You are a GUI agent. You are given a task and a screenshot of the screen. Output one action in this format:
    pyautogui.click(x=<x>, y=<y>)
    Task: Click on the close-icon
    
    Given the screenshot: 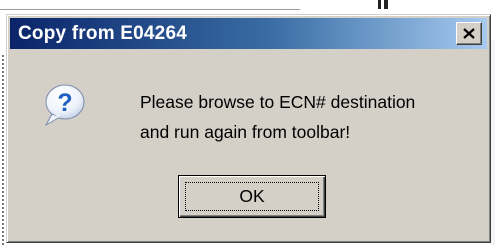 What is the action you would take?
    pyautogui.click(x=469, y=33)
    